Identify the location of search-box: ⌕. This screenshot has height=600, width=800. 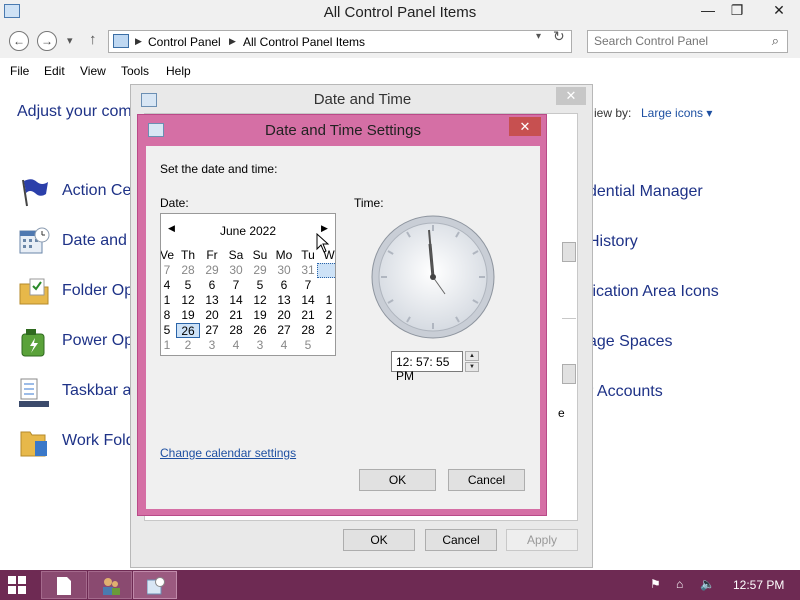
(687, 41).